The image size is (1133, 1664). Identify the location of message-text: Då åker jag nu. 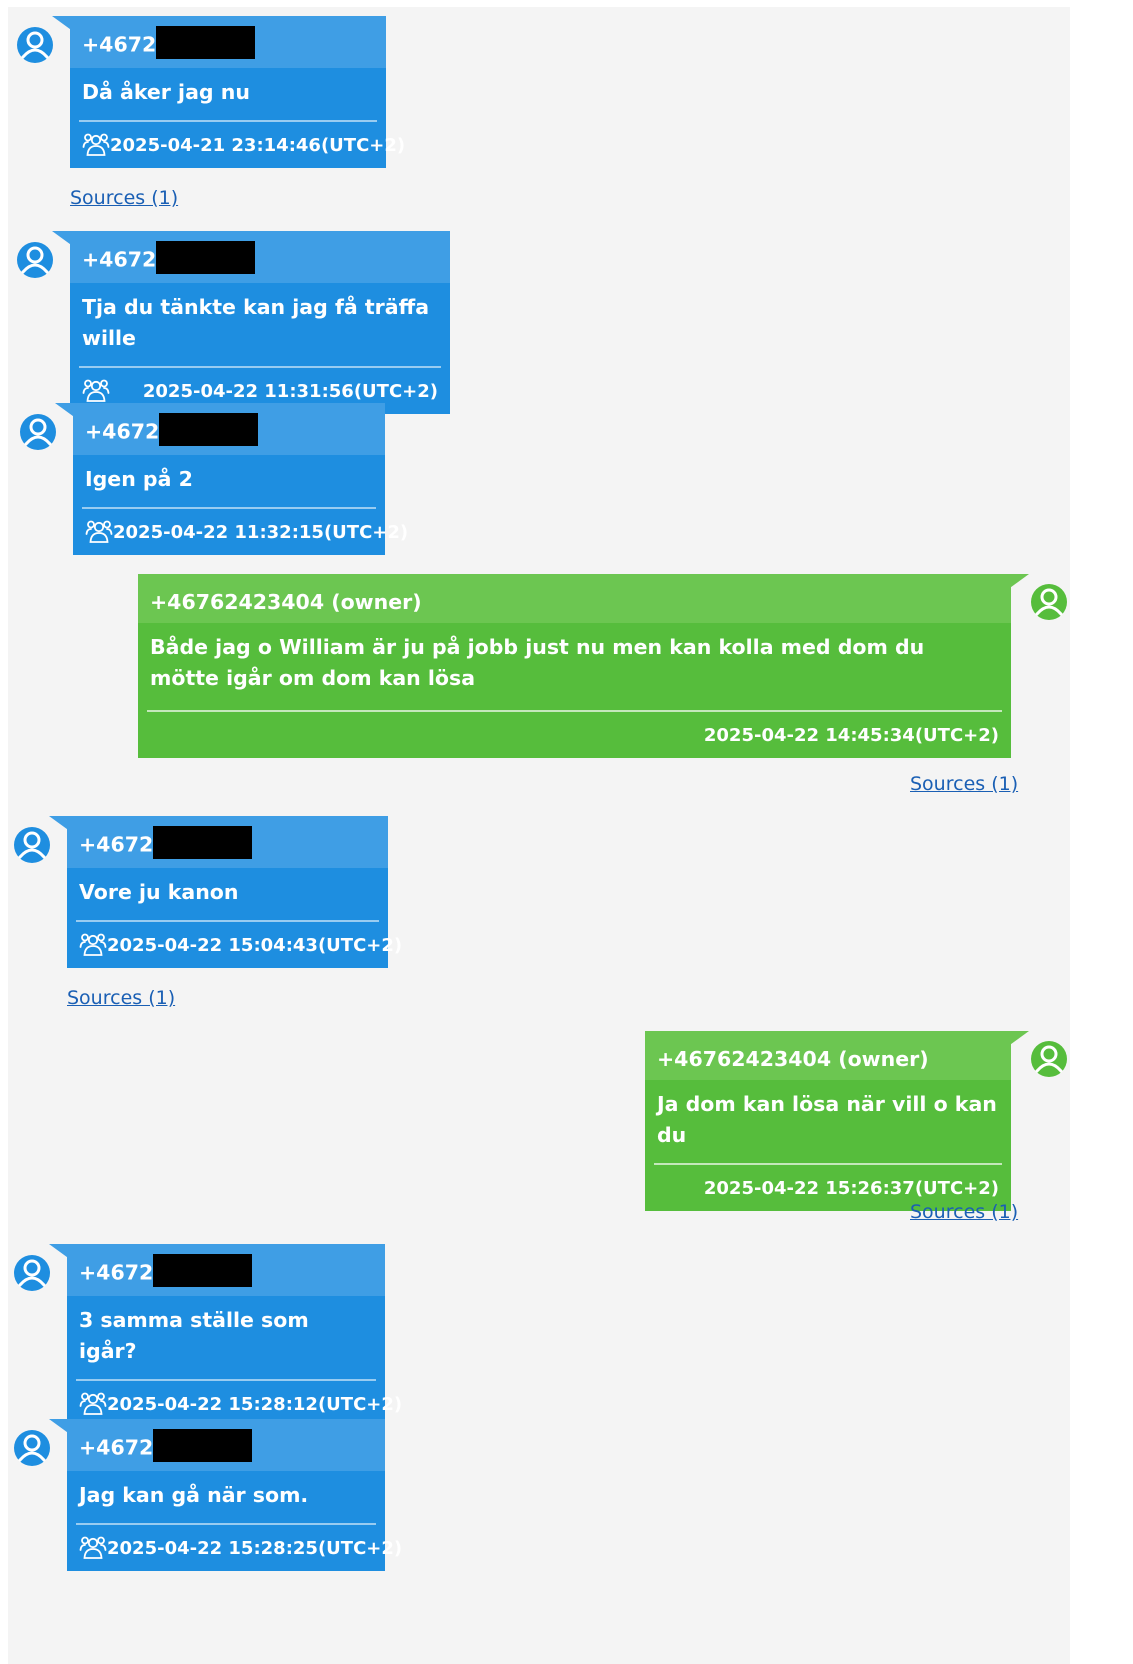
(166, 92).